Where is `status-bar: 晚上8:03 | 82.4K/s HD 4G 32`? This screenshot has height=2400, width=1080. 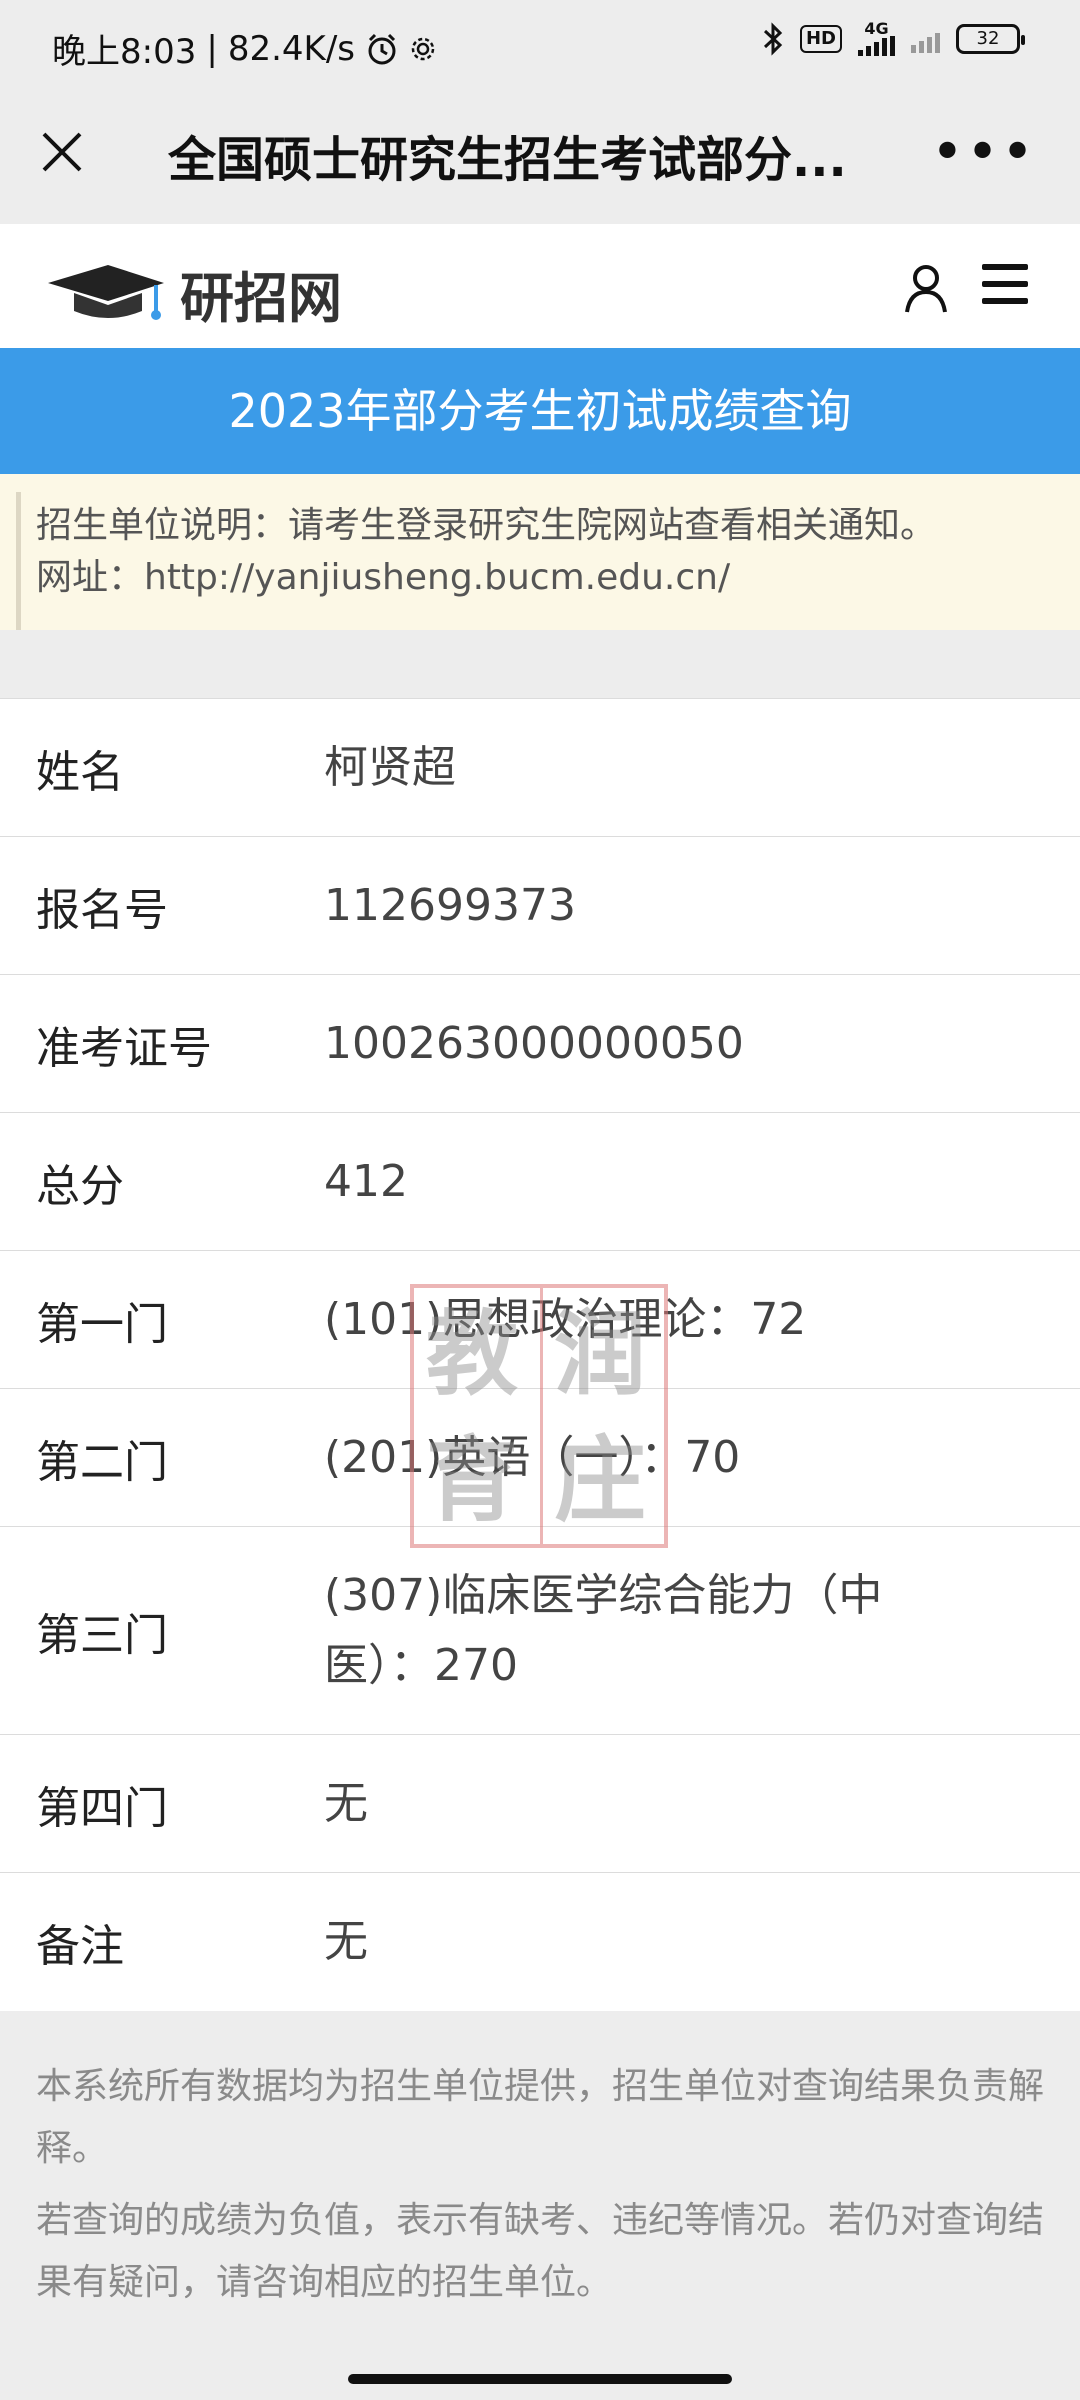
status-bar: 晚上8:03 | 82.4K/s HD 4G 32 is located at coordinates (540, 48).